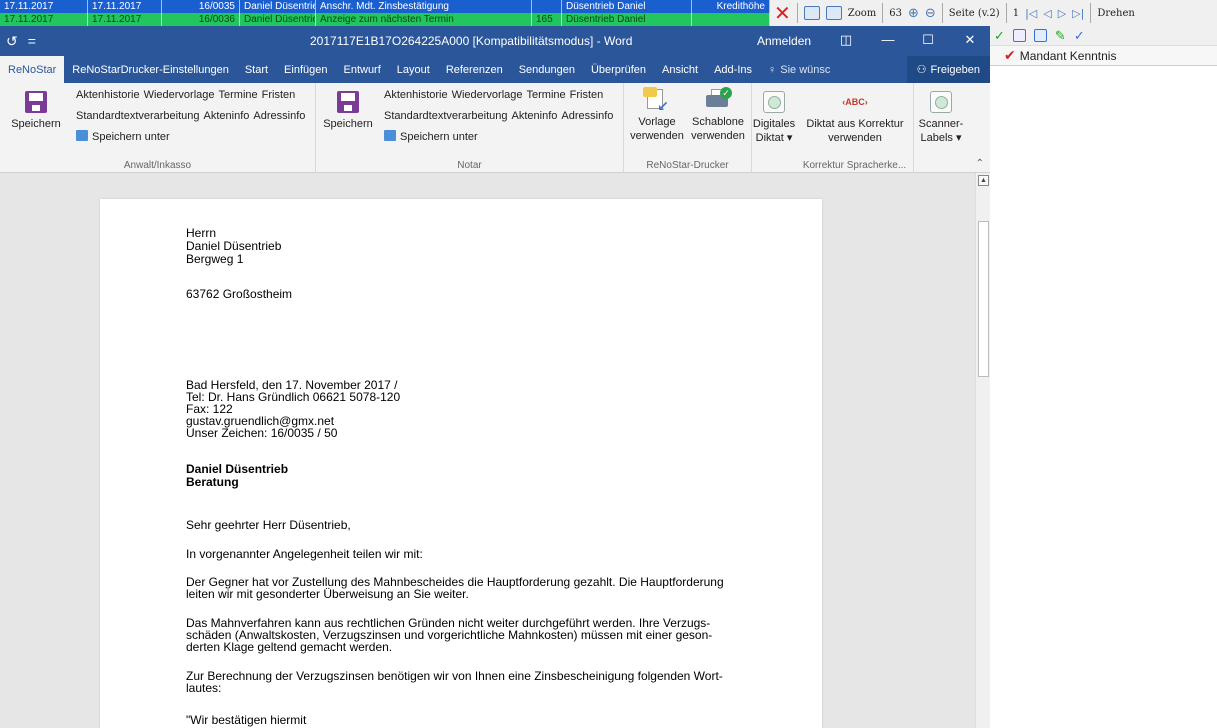  I want to click on scroll-thumb, so click(983, 299).